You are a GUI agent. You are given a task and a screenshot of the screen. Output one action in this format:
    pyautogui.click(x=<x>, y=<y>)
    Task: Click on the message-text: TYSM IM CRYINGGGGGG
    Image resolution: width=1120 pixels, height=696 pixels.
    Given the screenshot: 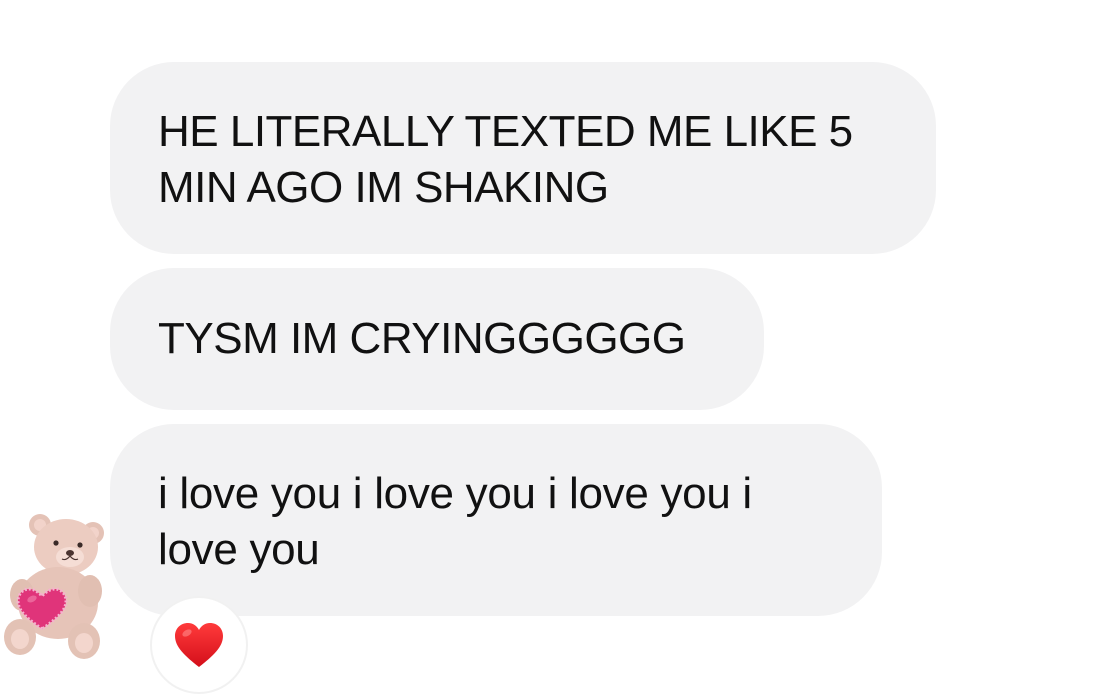 What is the action you would take?
    pyautogui.click(x=422, y=338)
    